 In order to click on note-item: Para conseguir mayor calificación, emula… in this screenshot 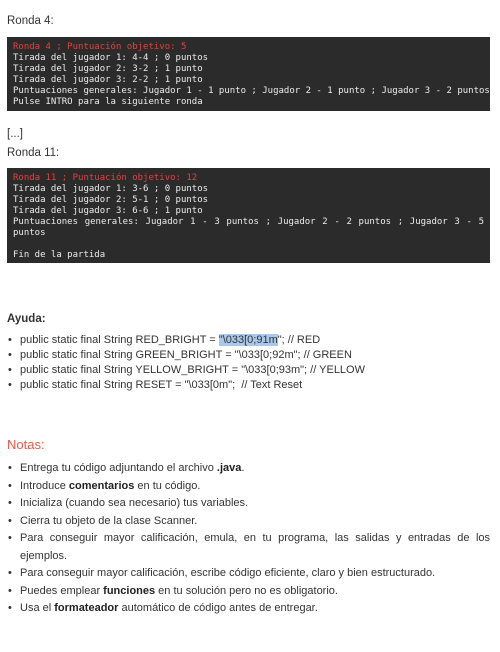, I will do `click(248, 547)`.